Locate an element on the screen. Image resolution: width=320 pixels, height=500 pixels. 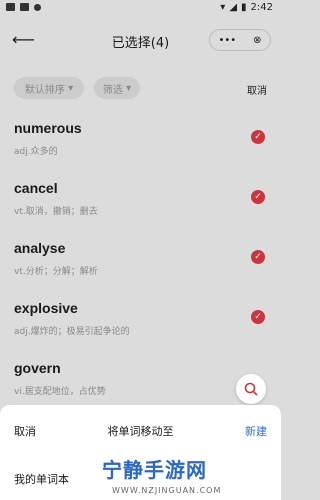
word-text: numerous is located at coordinates (48, 128).